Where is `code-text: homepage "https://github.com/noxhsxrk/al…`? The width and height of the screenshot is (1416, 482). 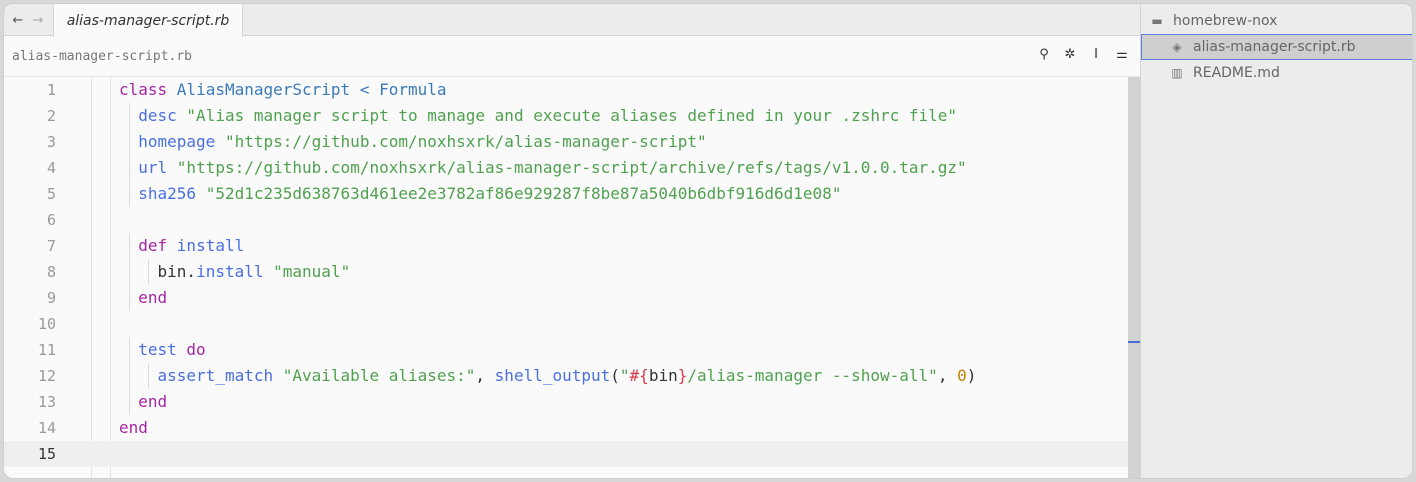
code-text: homepage "https://github.com/noxhsxrk/al… is located at coordinates (422, 142).